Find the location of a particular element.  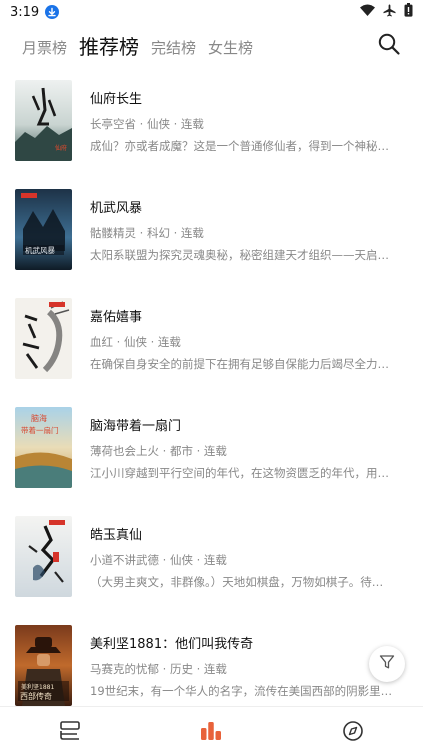

svg-text: 脑海 is located at coordinates (39, 418).